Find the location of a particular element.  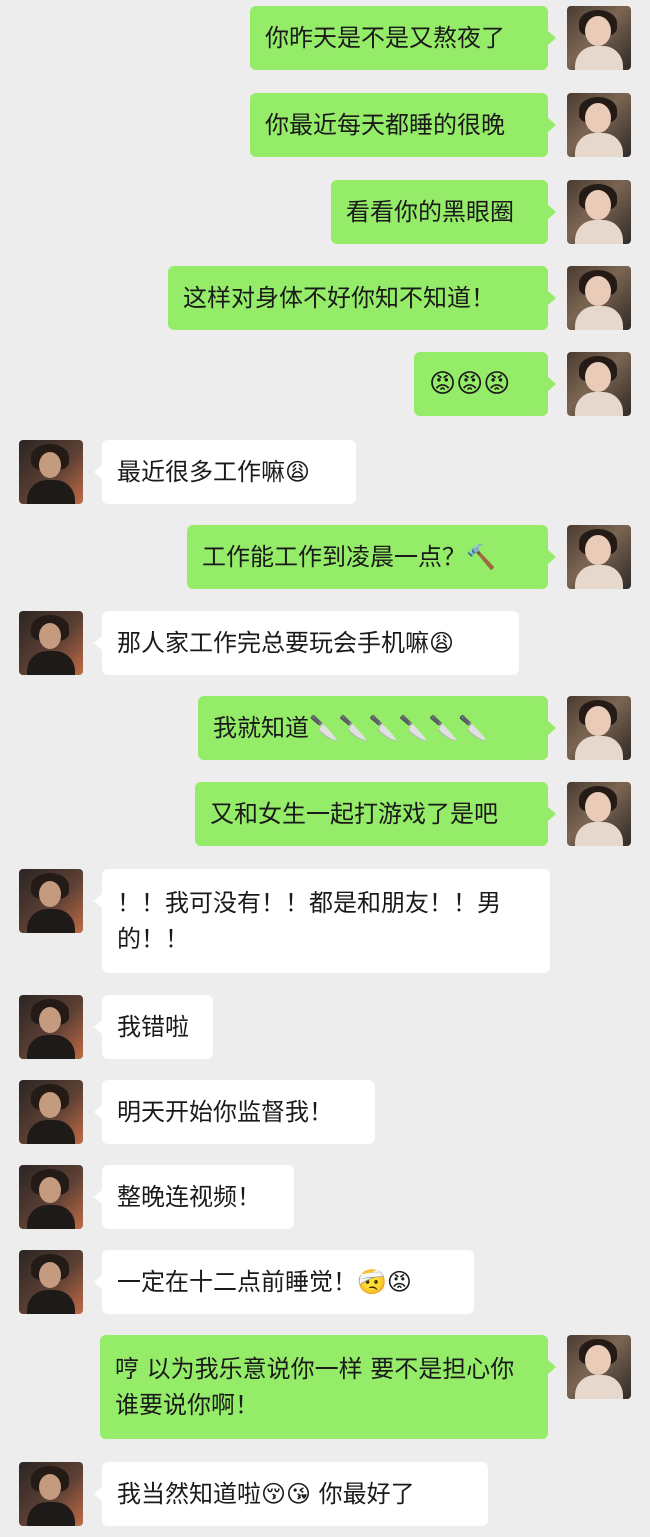

message-bubble: 😡😡😡 is located at coordinates (485, 384).